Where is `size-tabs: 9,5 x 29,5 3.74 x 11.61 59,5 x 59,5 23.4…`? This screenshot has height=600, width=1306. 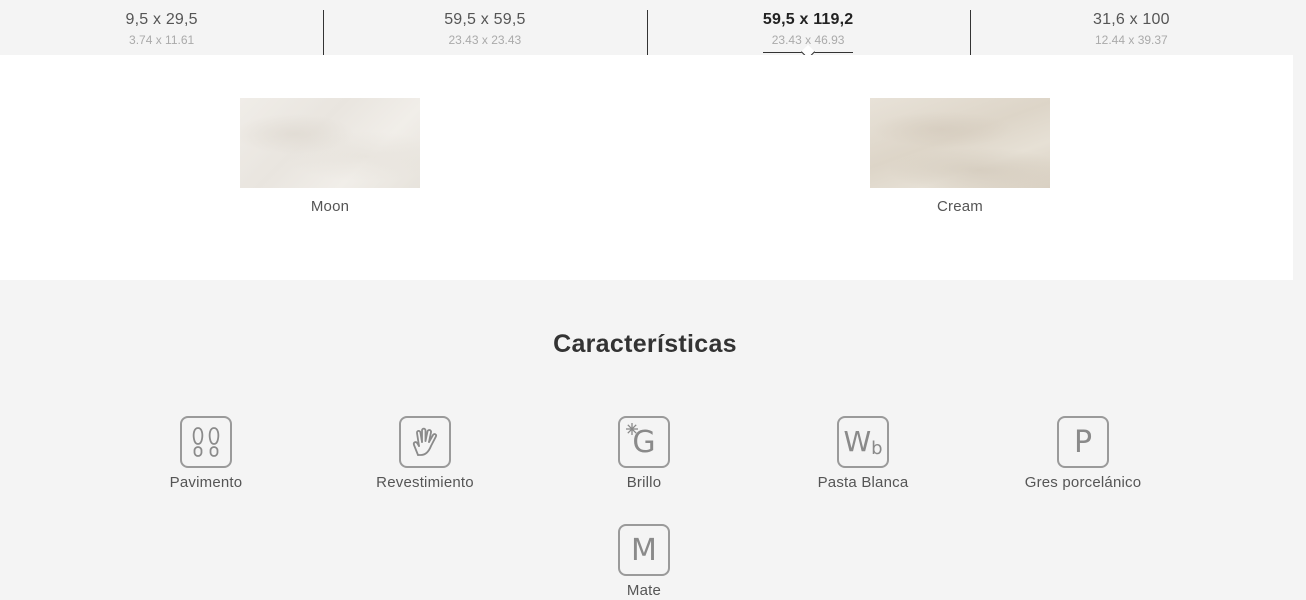 size-tabs: 9,5 x 29,5 3.74 x 11.61 59,5 x 59,5 23.4… is located at coordinates (646, 30).